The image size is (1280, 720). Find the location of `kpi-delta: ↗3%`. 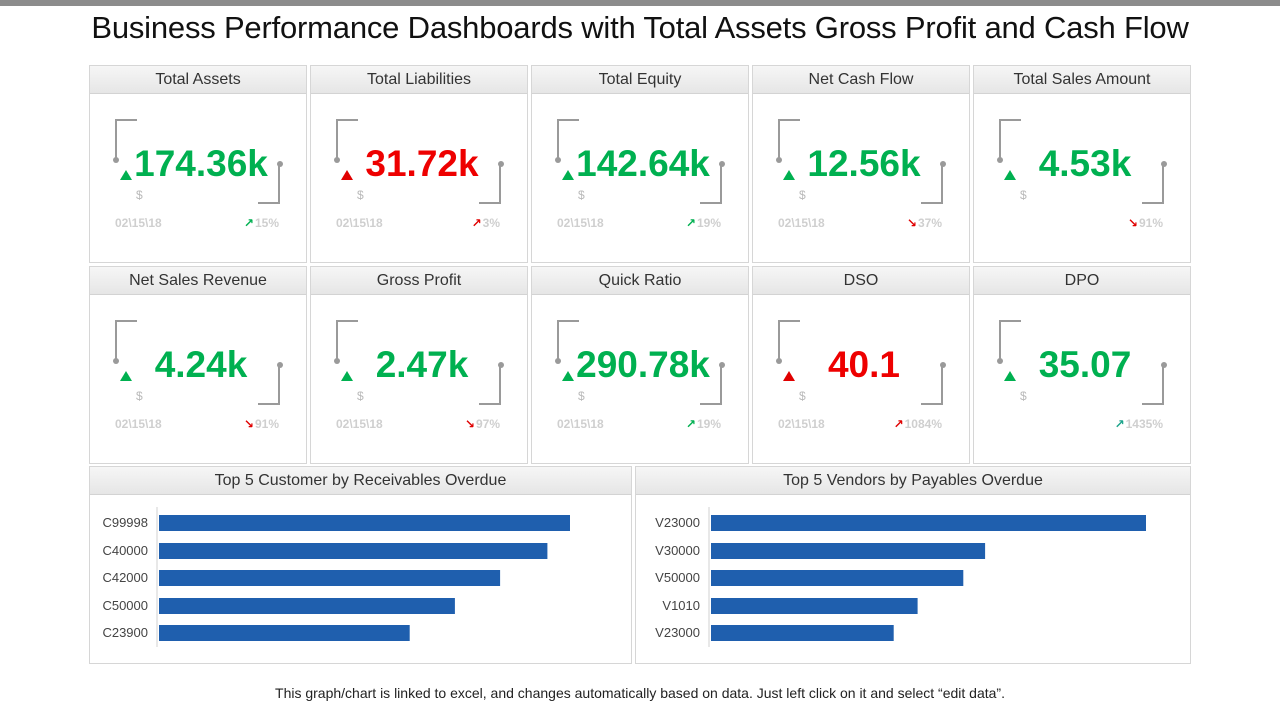

kpi-delta: ↗3% is located at coordinates (486, 223).